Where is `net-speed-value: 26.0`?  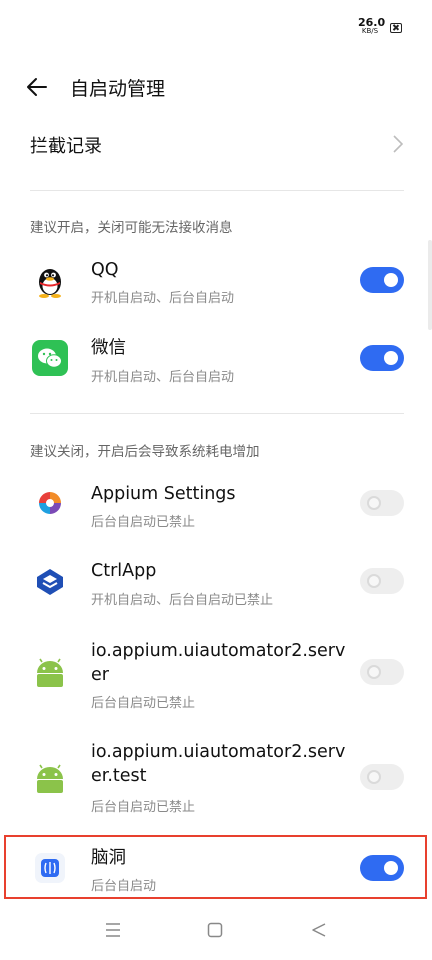 net-speed-value: 26.0 is located at coordinates (372, 22).